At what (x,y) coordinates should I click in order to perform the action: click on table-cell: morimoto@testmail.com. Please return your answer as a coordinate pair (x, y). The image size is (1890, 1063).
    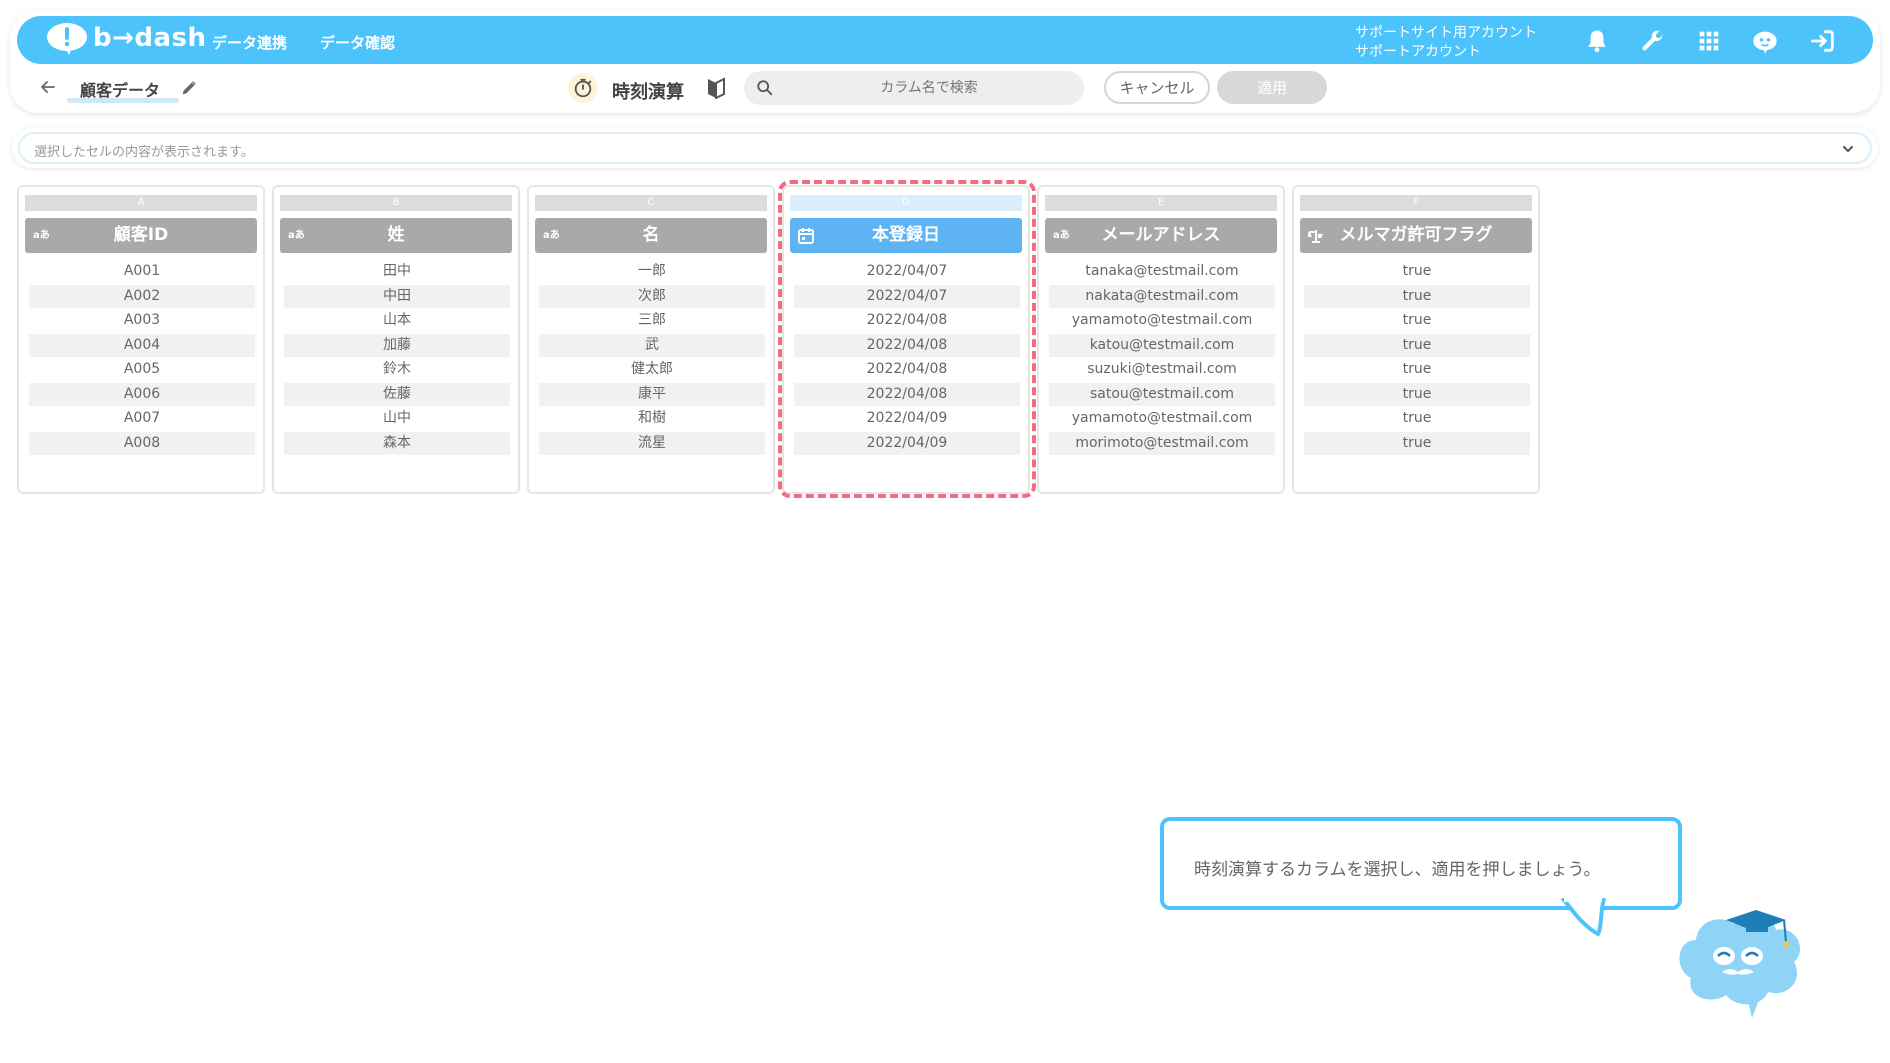
    Looking at the image, I should click on (1162, 443).